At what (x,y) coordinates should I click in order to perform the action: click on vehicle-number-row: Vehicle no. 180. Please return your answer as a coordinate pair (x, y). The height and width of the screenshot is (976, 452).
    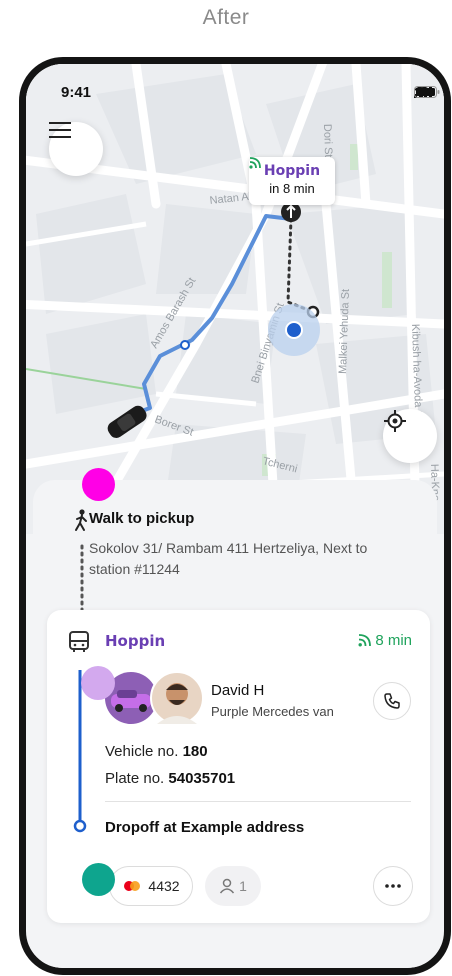
    Looking at the image, I should click on (156, 751).